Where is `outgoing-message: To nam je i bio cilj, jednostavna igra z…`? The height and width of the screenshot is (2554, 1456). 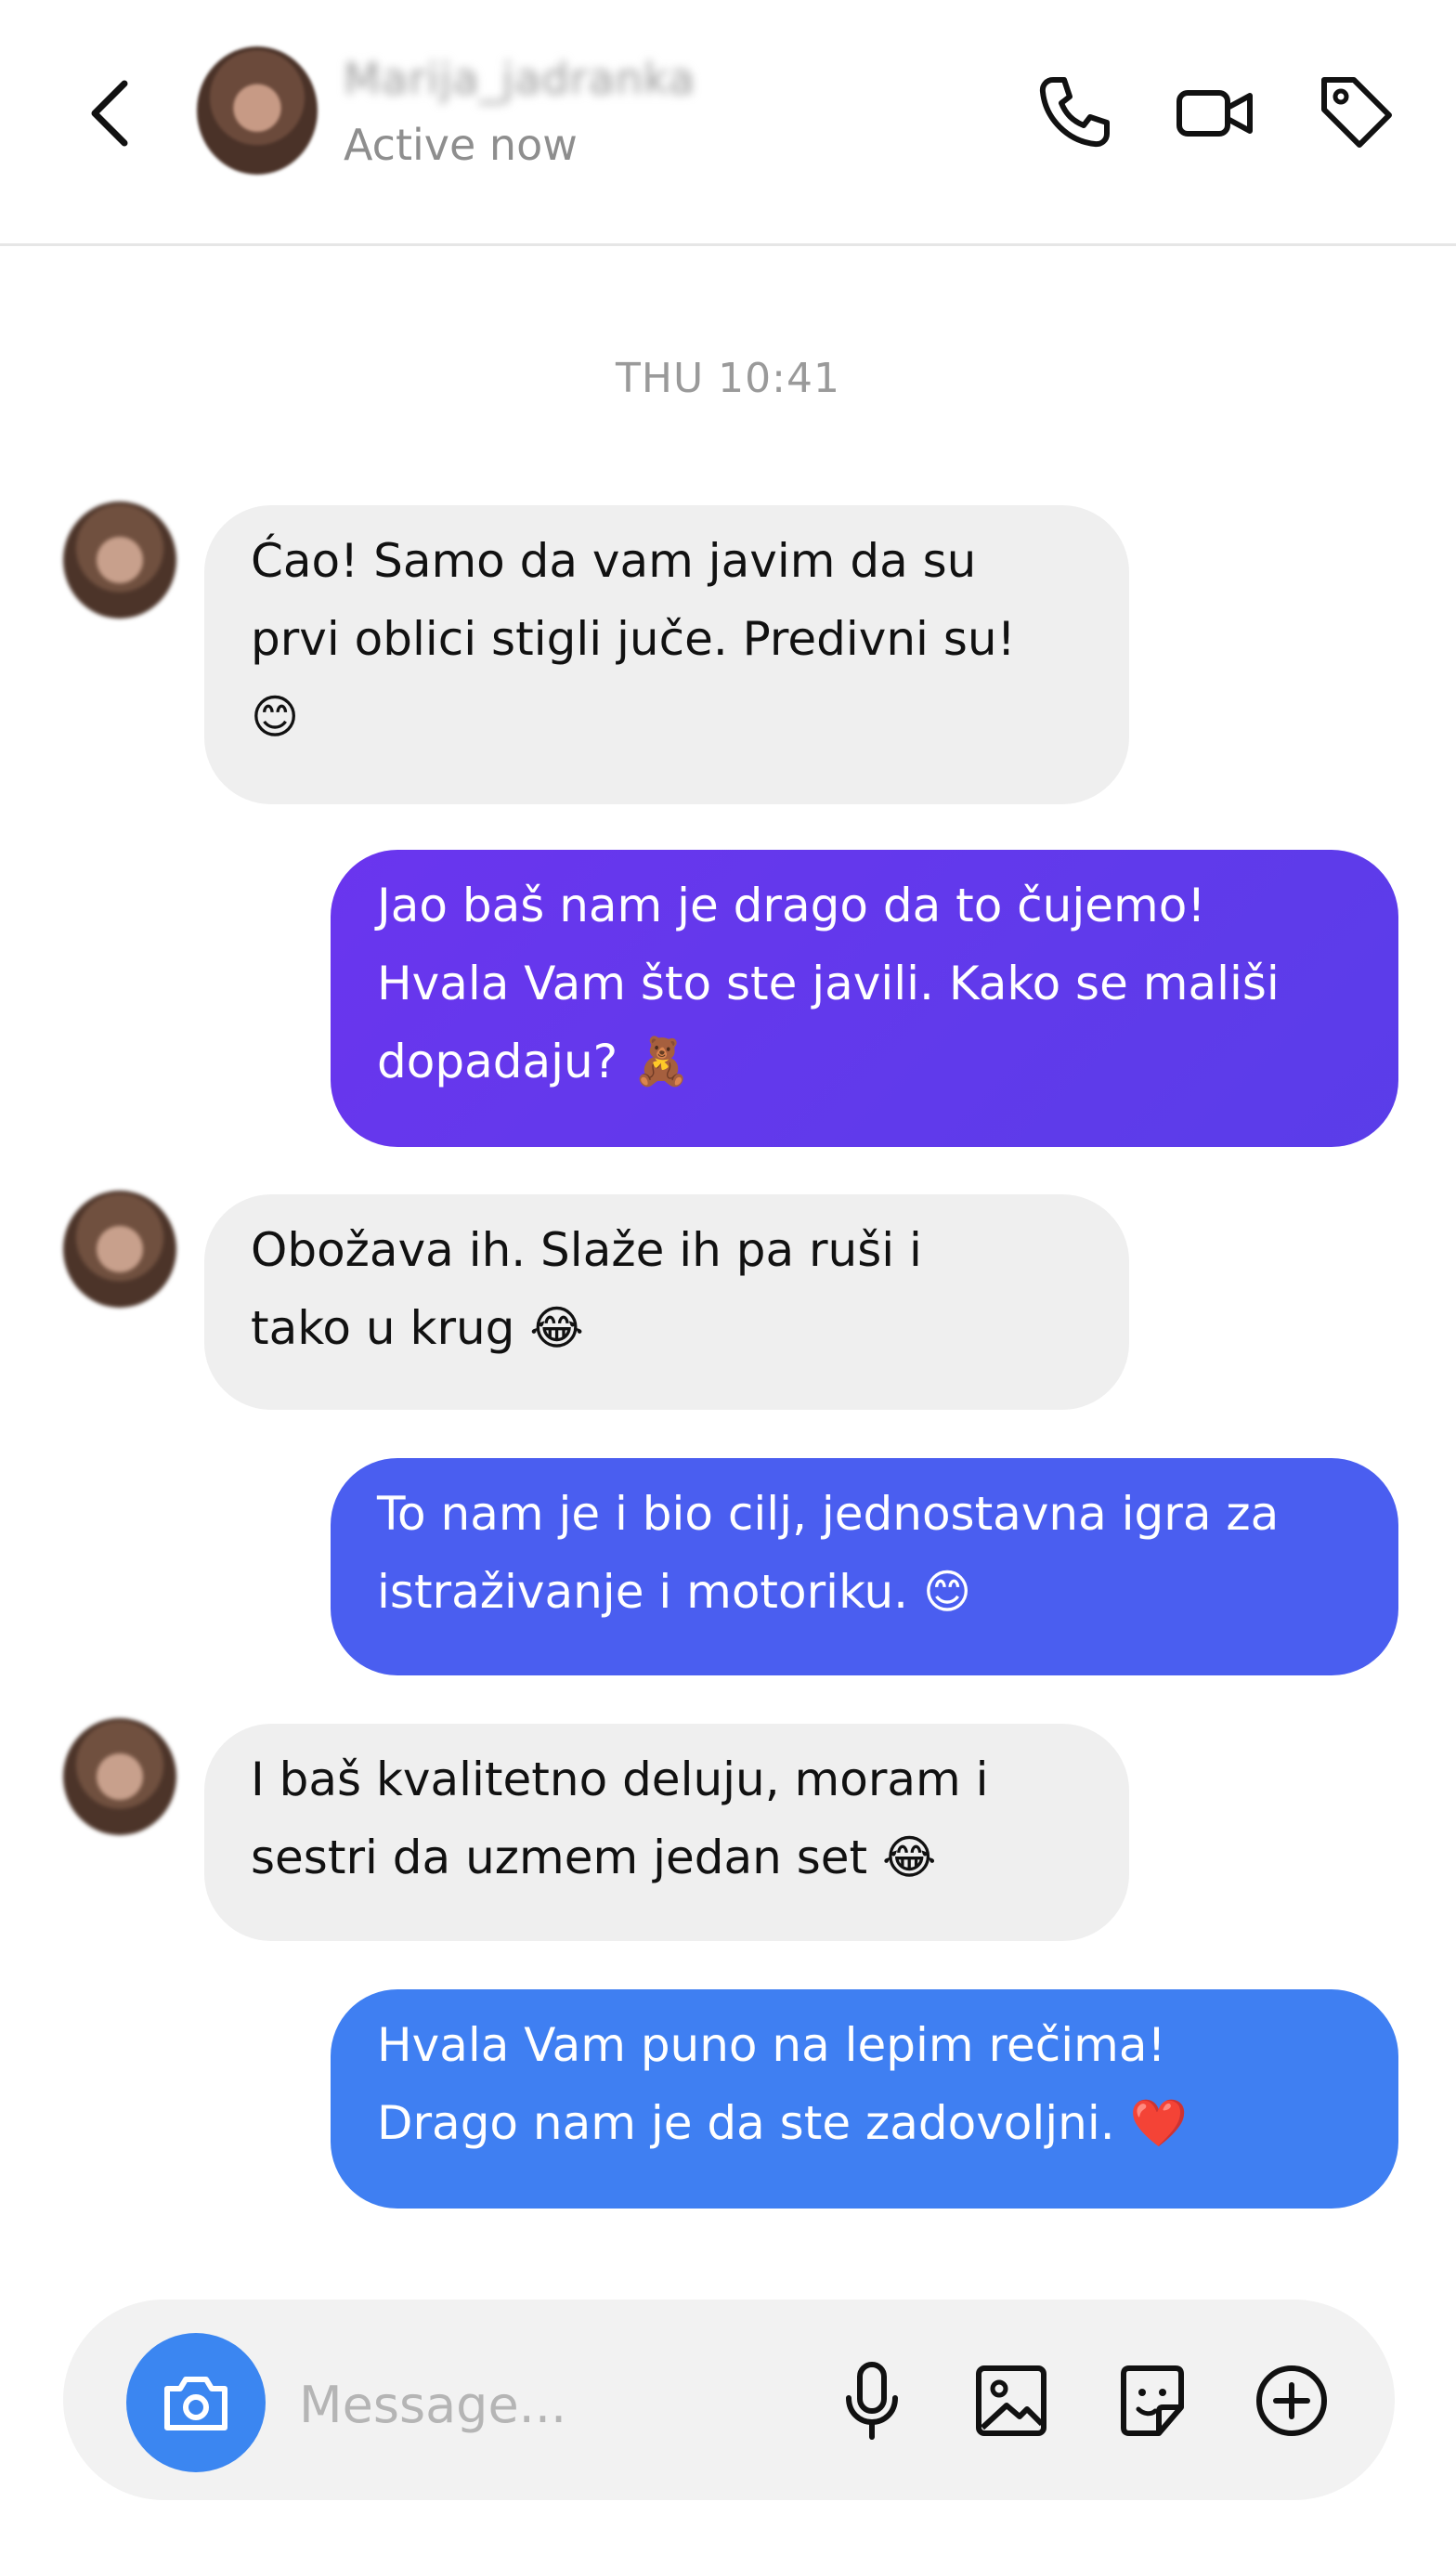 outgoing-message: To nam je i bio cilj, jednostavna igra z… is located at coordinates (864, 1567).